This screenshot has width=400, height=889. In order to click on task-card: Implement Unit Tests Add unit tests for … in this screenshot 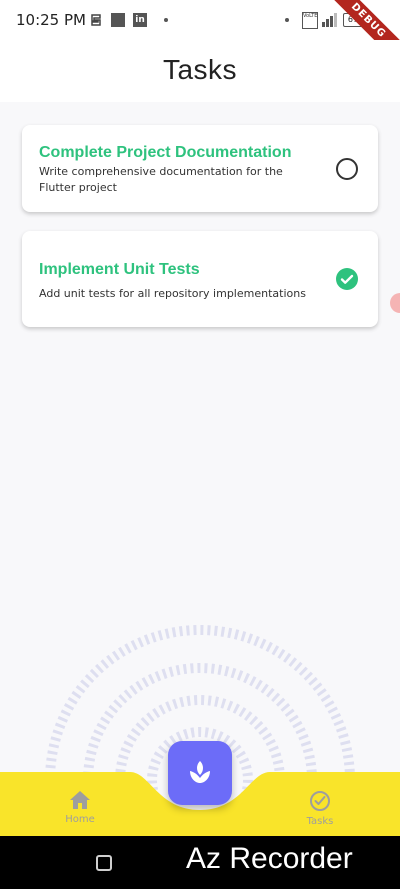, I will do `click(200, 279)`.